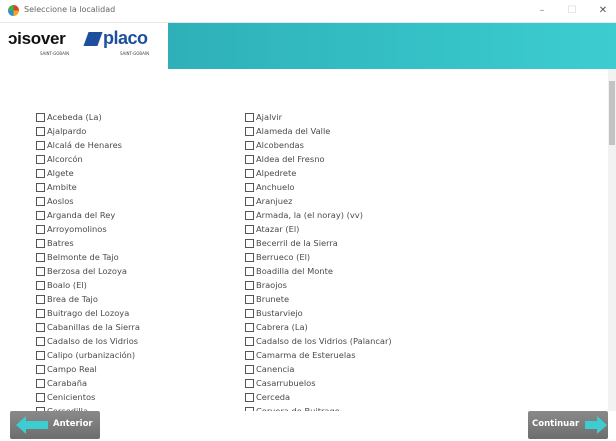 This screenshot has width=616, height=441. What do you see at coordinates (572, 11) in the screenshot?
I see `maximize-button: ☐` at bounding box center [572, 11].